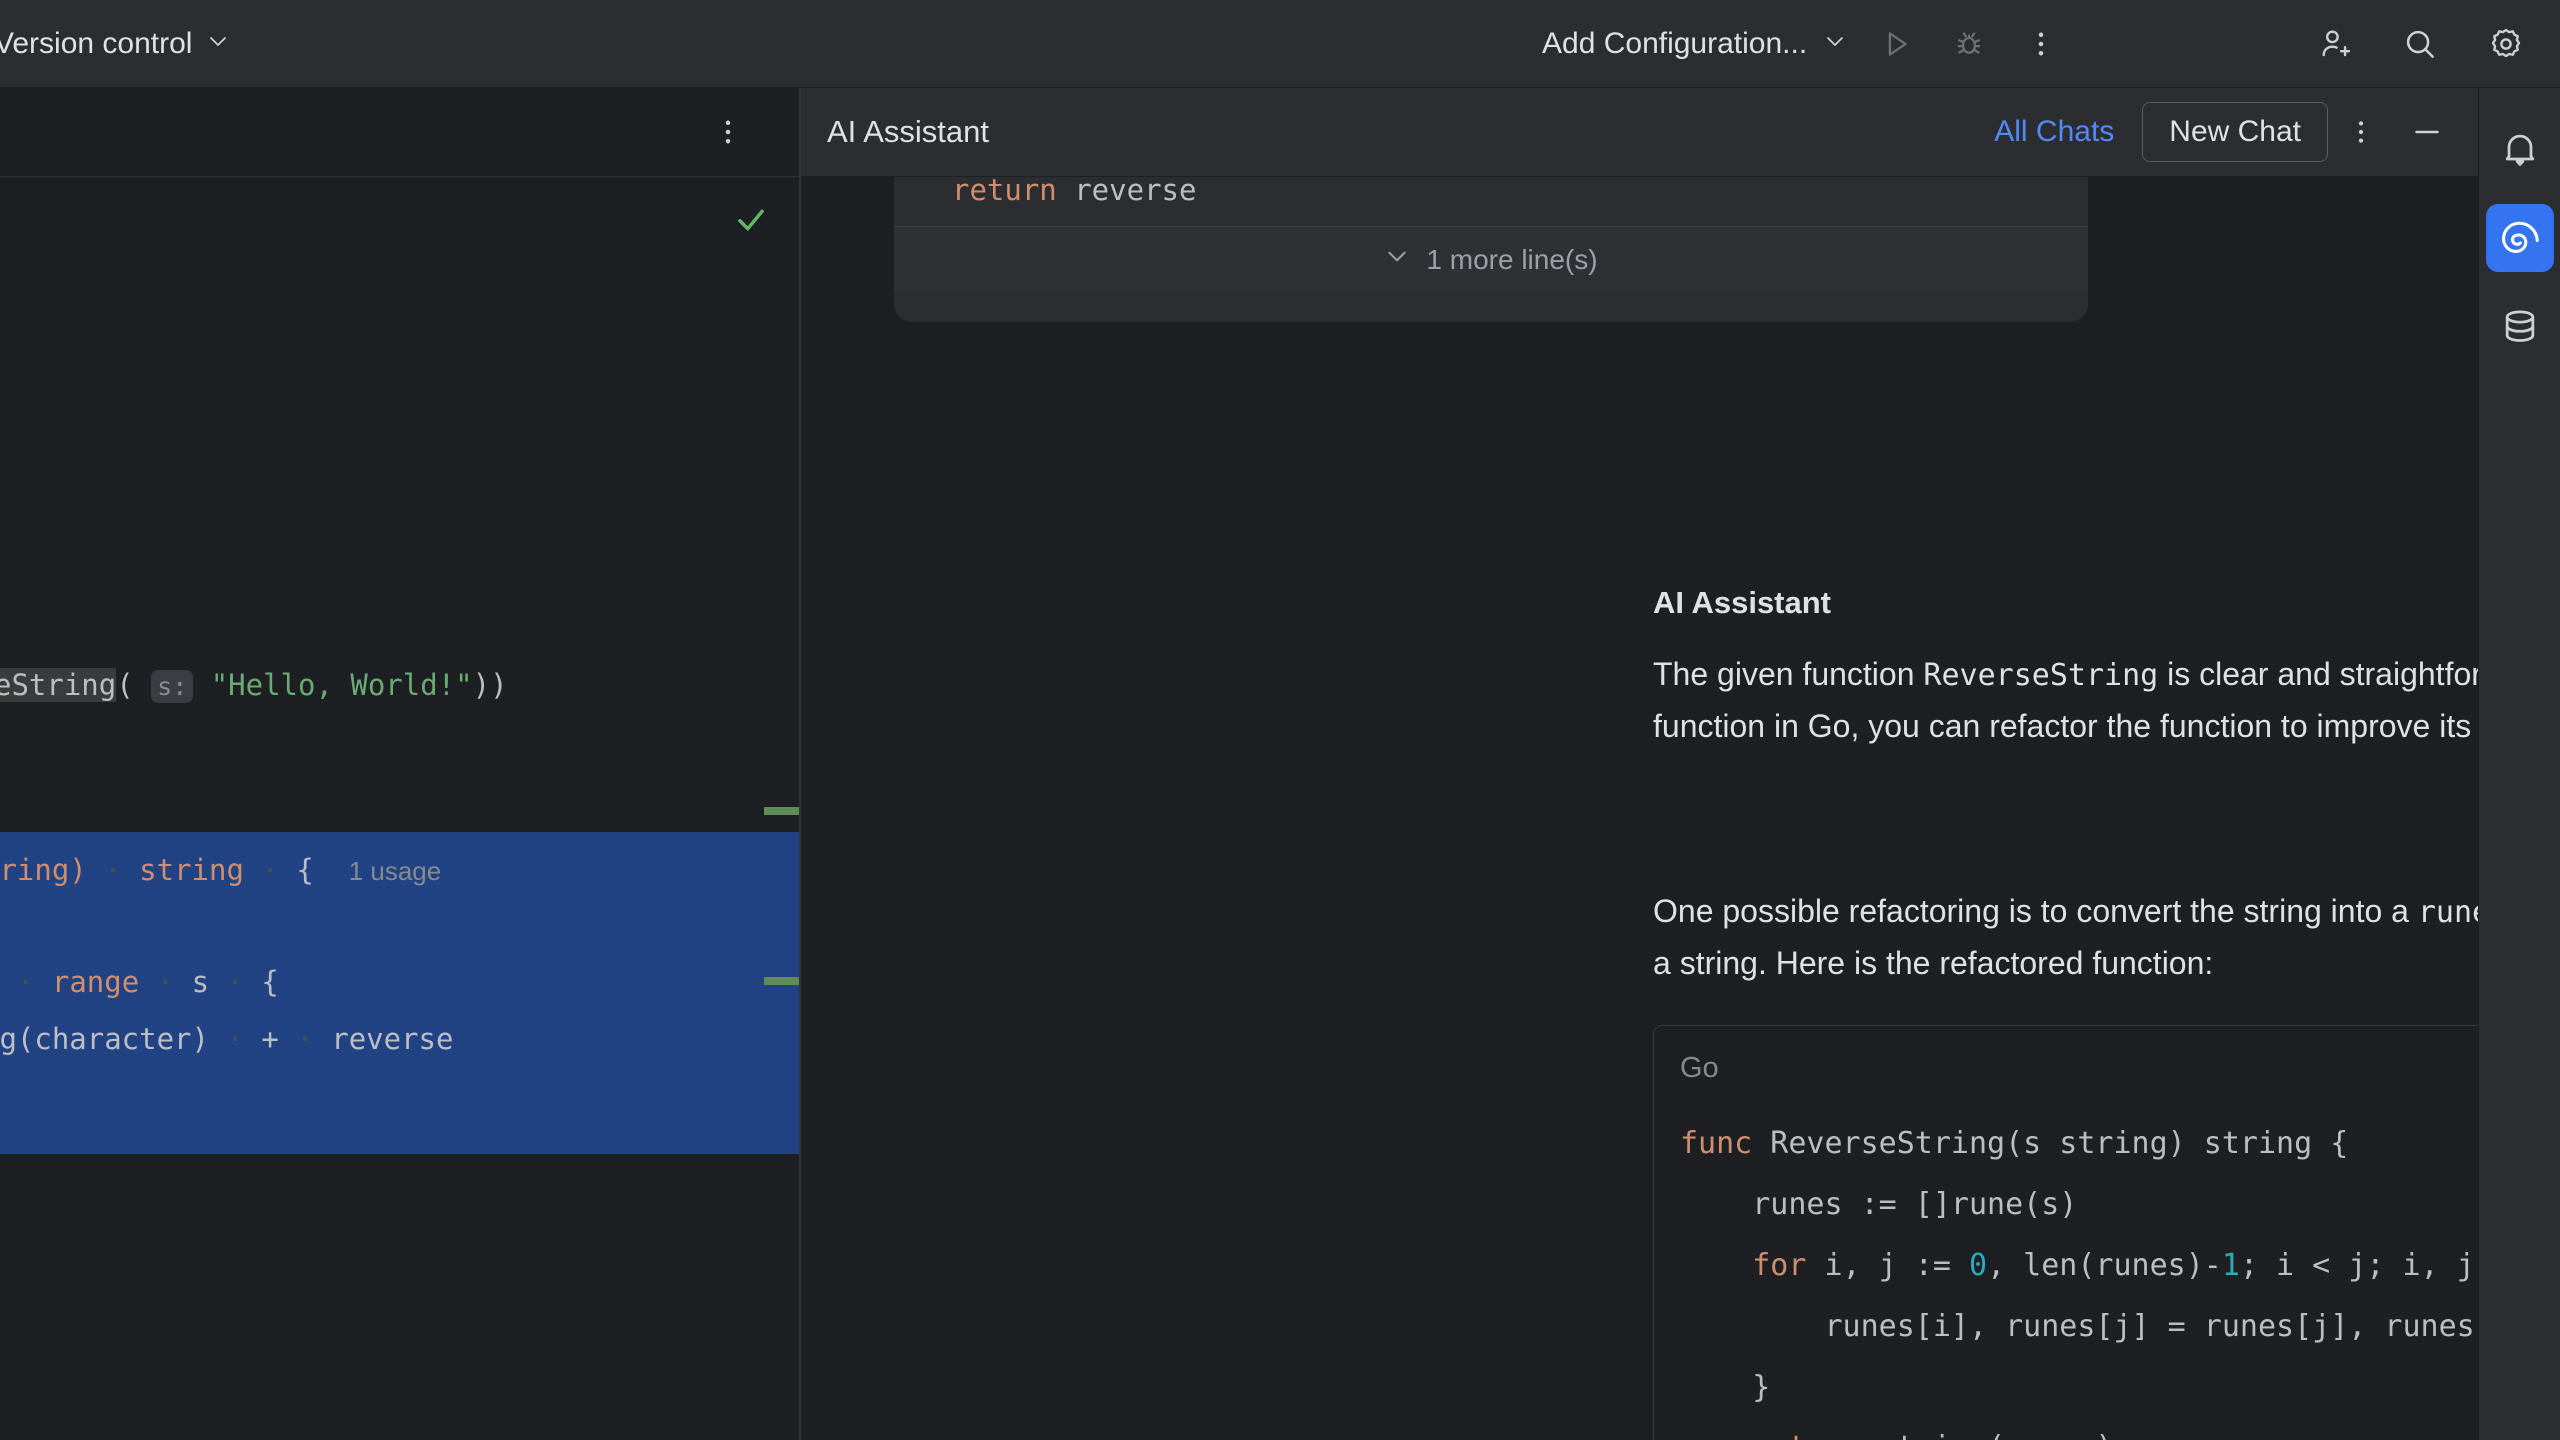 This screenshot has width=2560, height=1440. Describe the element at coordinates (43, 870) in the screenshot. I see `type-token: tring)` at that location.